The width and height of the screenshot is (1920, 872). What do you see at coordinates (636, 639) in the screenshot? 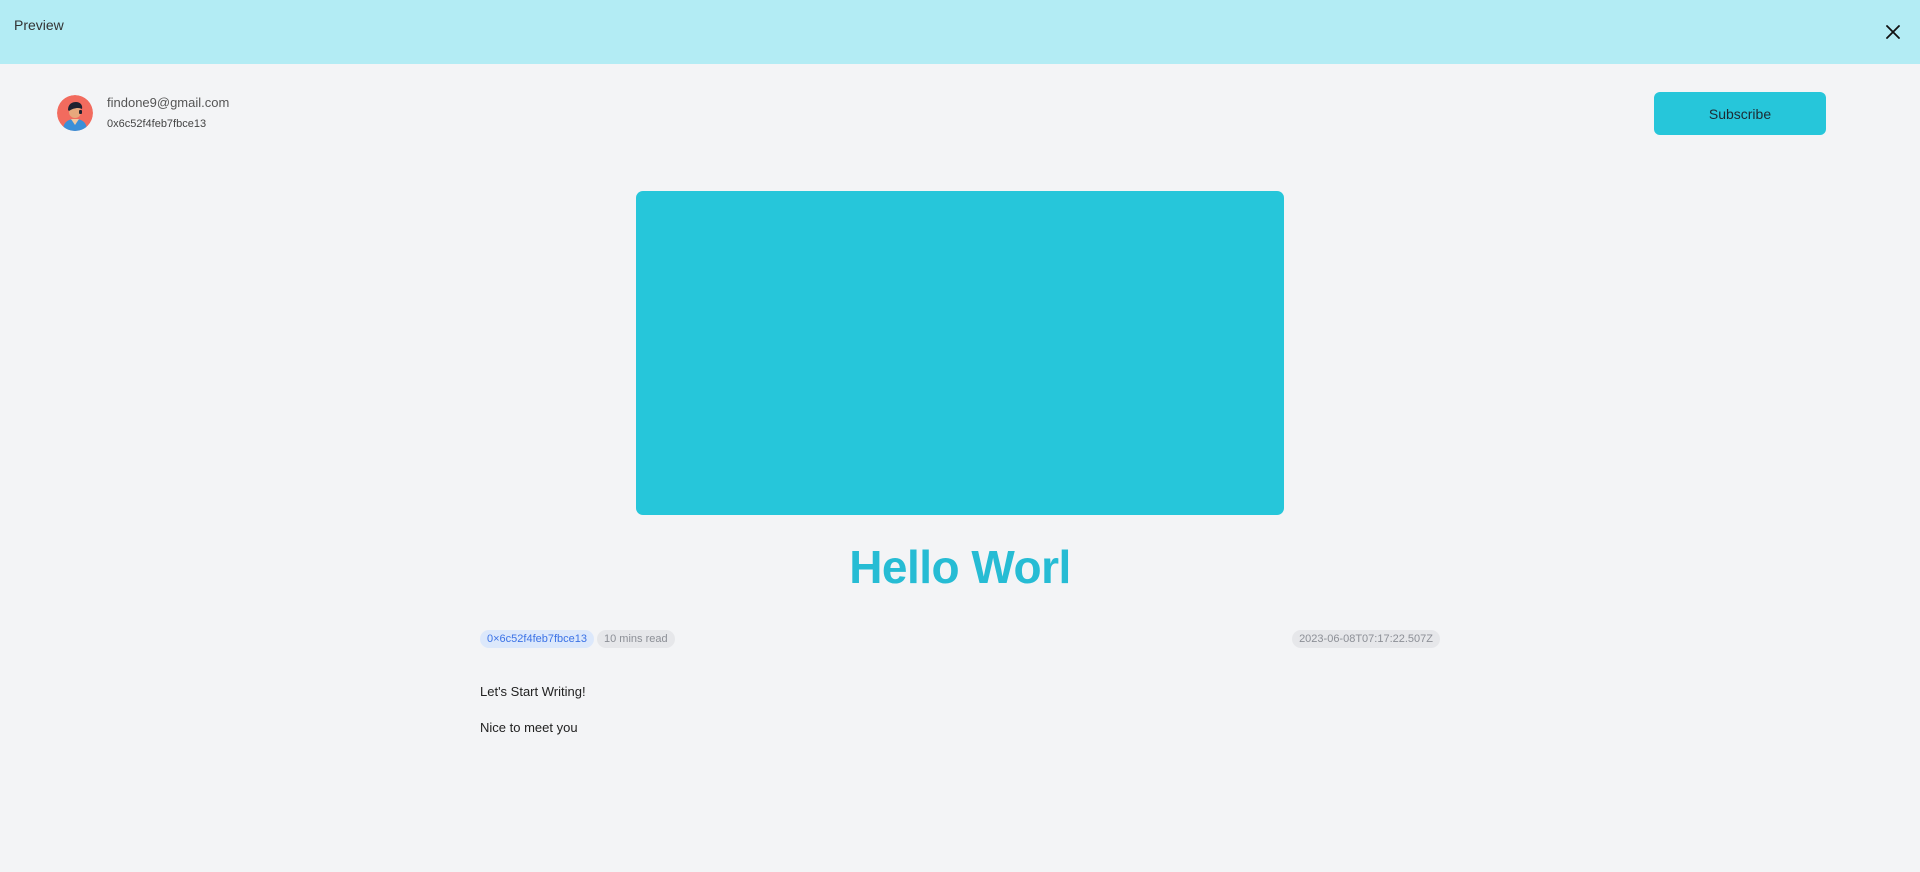
I see `read-time-badge: 10 mins read` at bounding box center [636, 639].